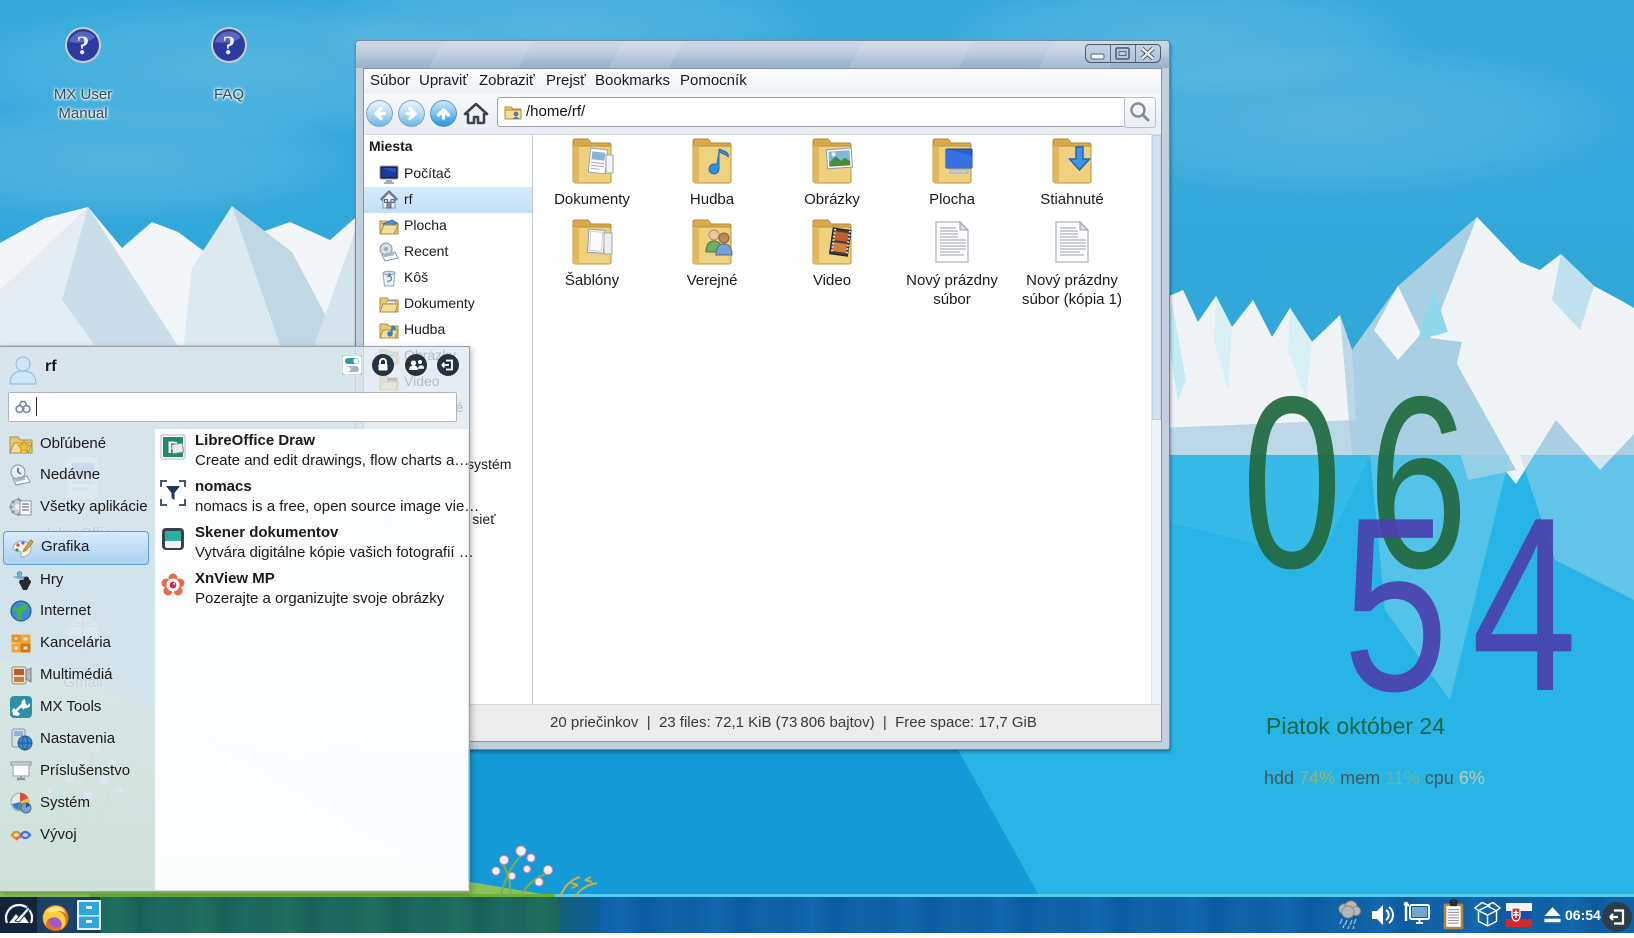 This screenshot has height=938, width=1634. Describe the element at coordinates (1355, 726) in the screenshot. I see `svg-text: Piatok október 24` at that location.